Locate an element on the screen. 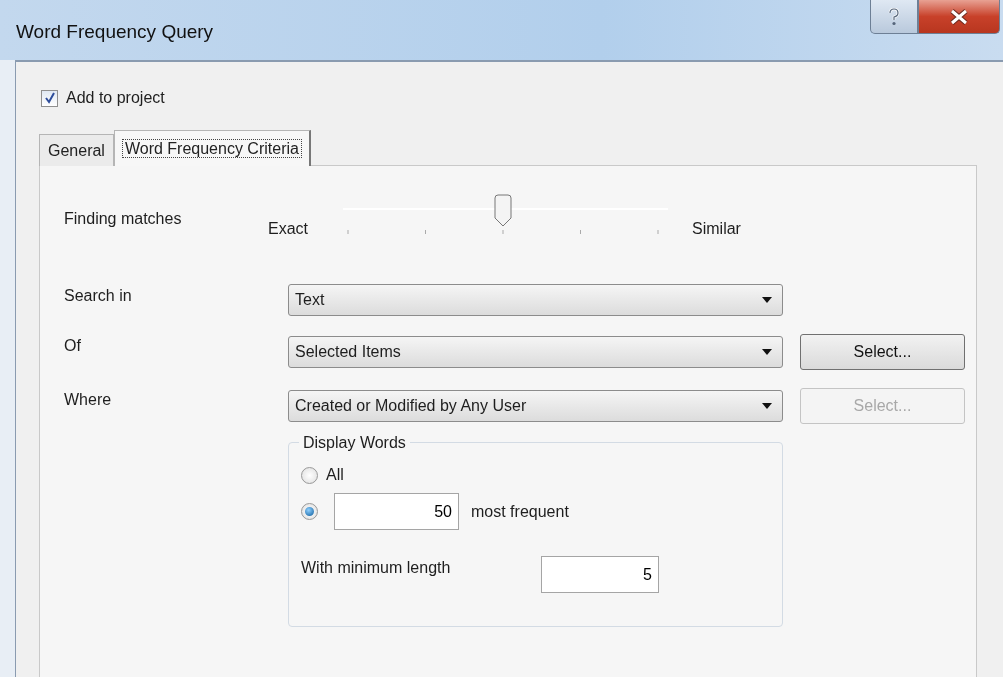  help-icon is located at coordinates (894, 16).